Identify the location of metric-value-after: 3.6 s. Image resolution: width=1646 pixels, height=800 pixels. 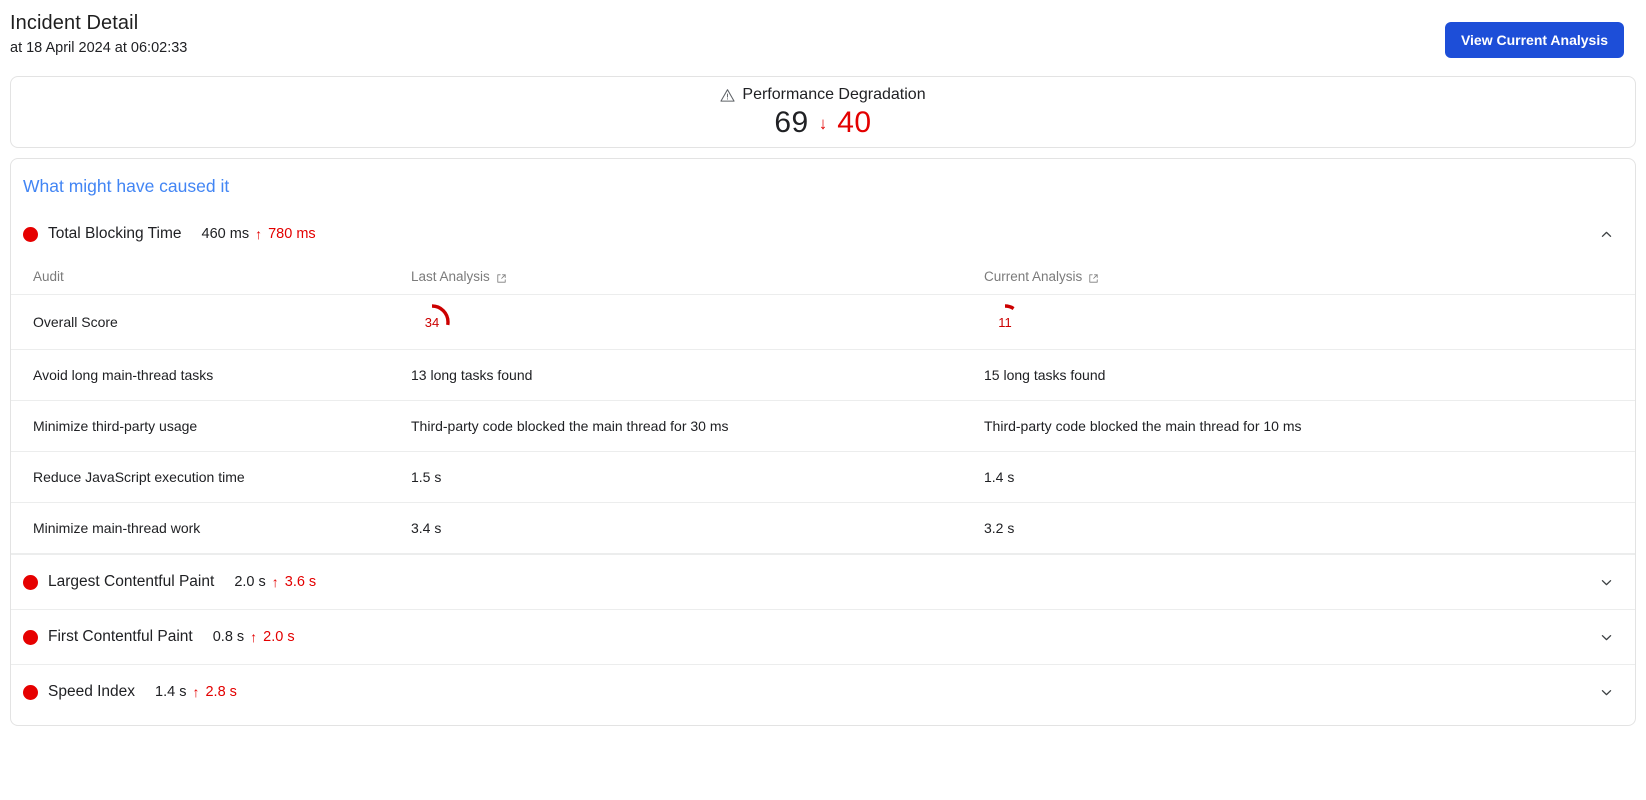
(300, 582).